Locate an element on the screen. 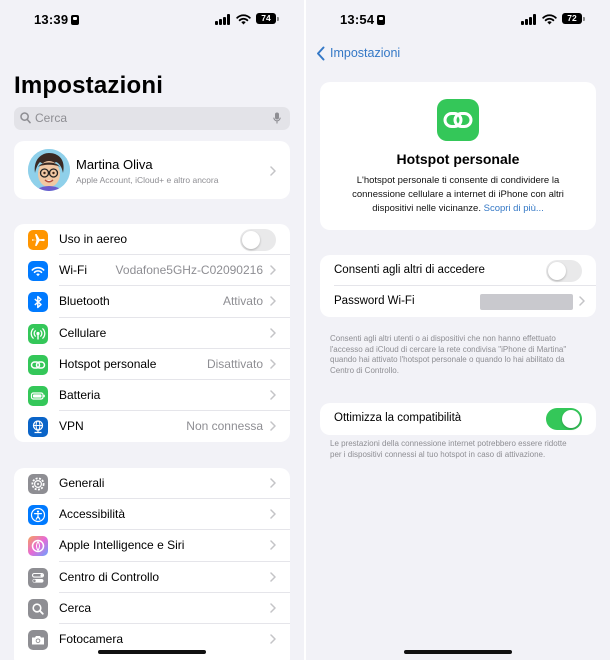 Image resolution: width=610 pixels, height=660 pixels. row-personal-hotspot: Hotspot personale Disattivato is located at coordinates (152, 364).